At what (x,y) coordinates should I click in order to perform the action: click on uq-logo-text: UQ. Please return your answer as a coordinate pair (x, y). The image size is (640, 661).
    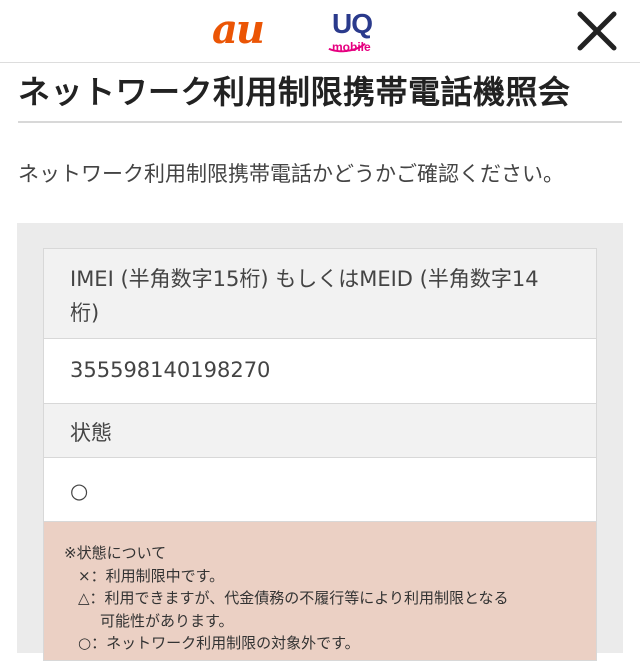
    Looking at the image, I should click on (352, 23).